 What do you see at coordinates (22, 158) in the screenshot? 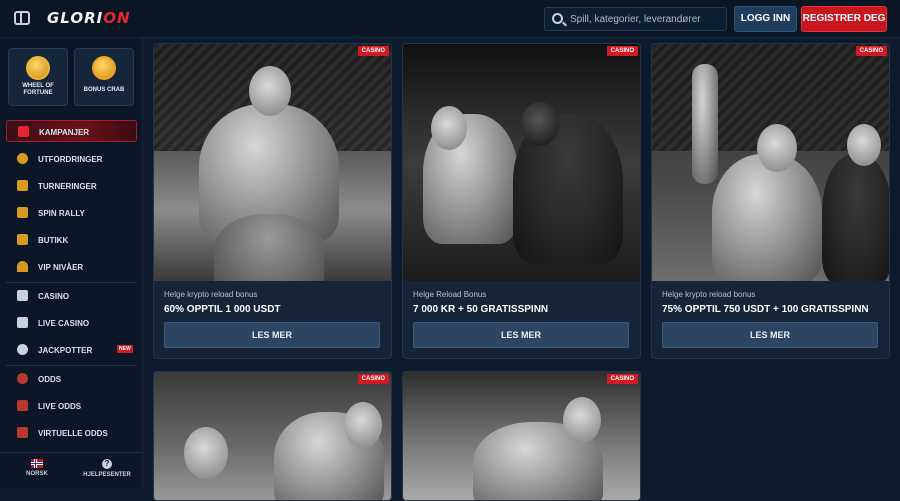
I see `medal-icon` at bounding box center [22, 158].